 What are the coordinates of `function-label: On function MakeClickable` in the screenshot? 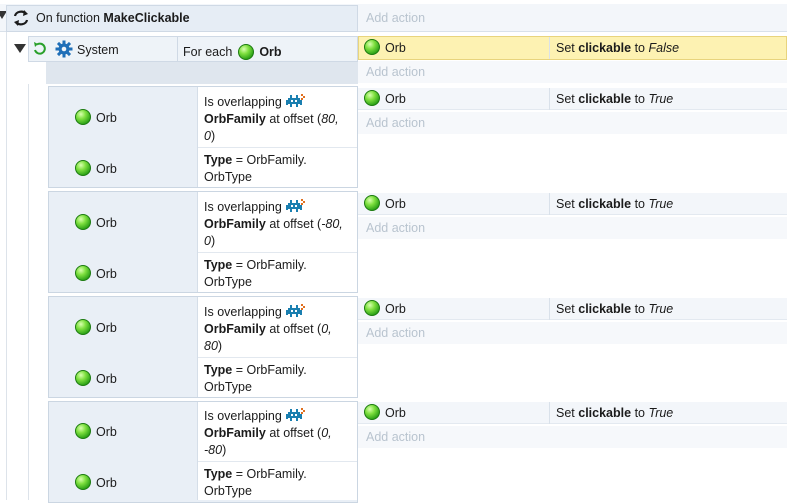 It's located at (113, 18).